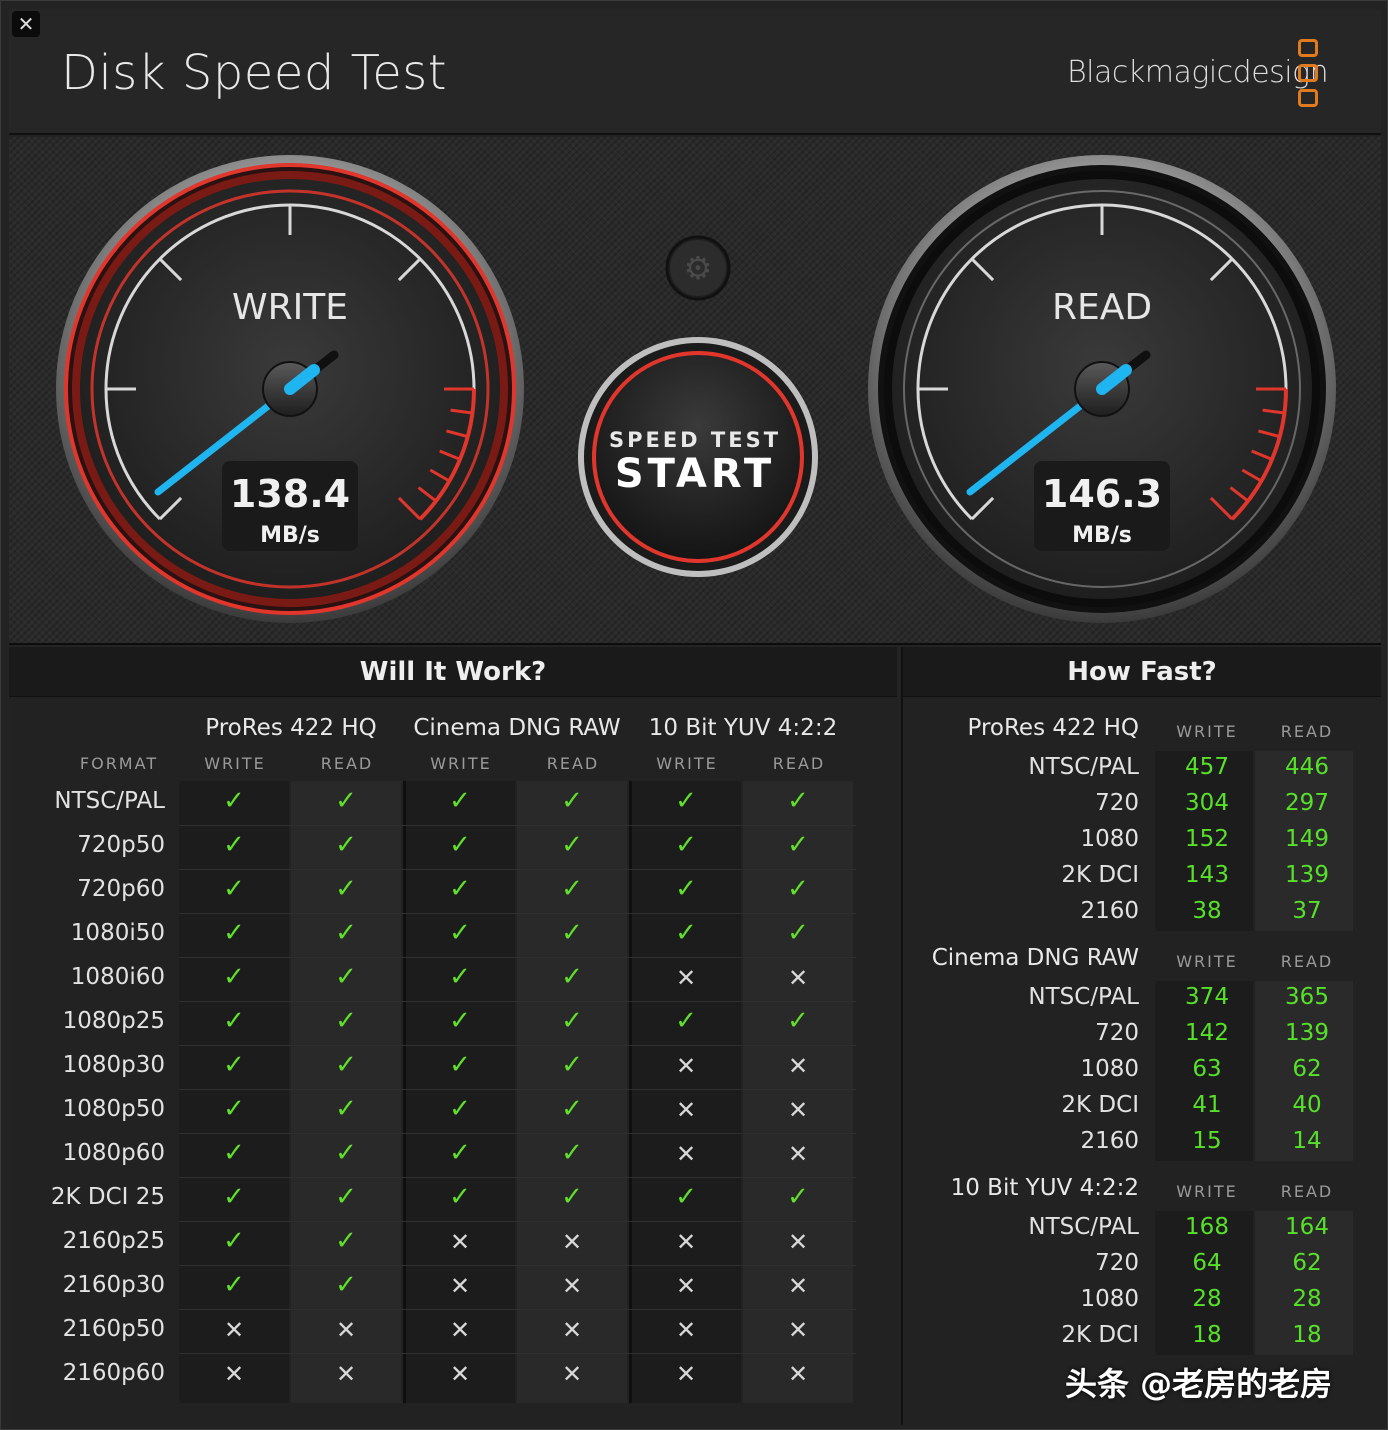 The image size is (1388, 1430). Describe the element at coordinates (1307, 911) in the screenshot. I see `read-speed-value: 37` at that location.